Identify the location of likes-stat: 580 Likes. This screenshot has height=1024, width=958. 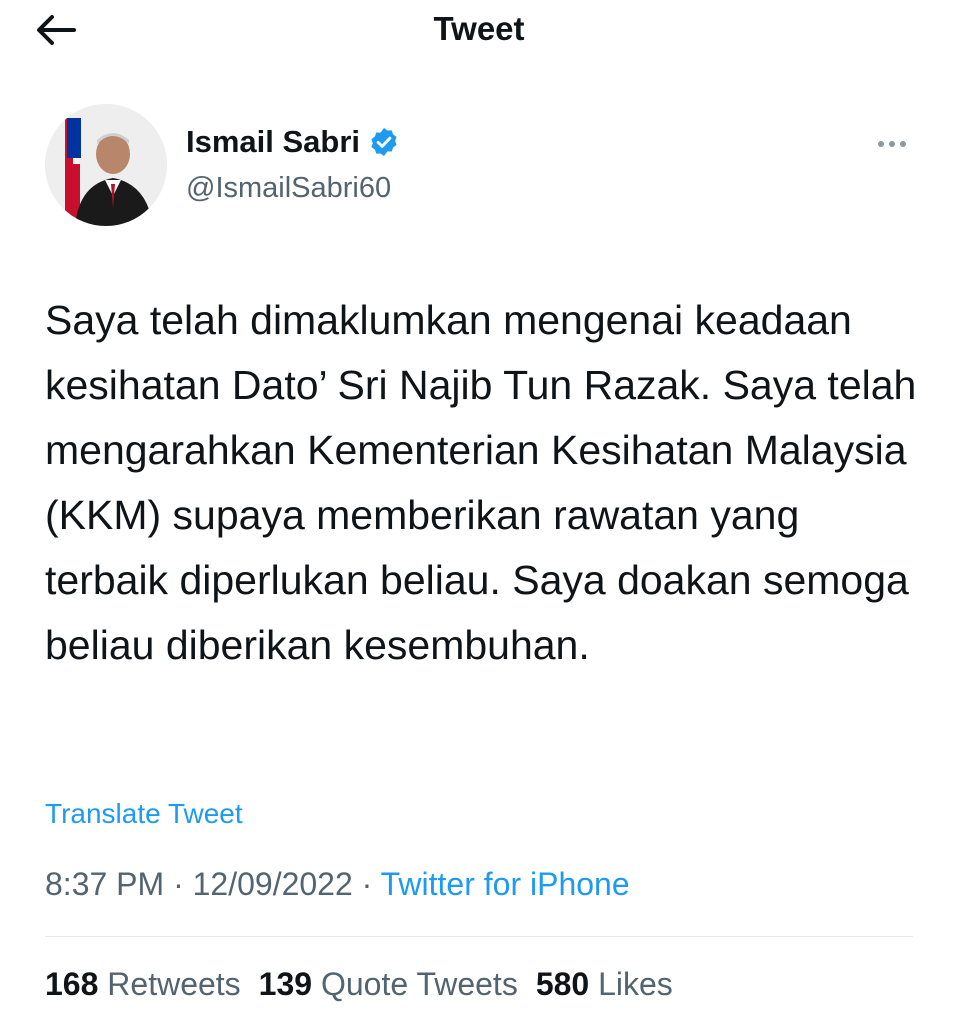
(604, 984).